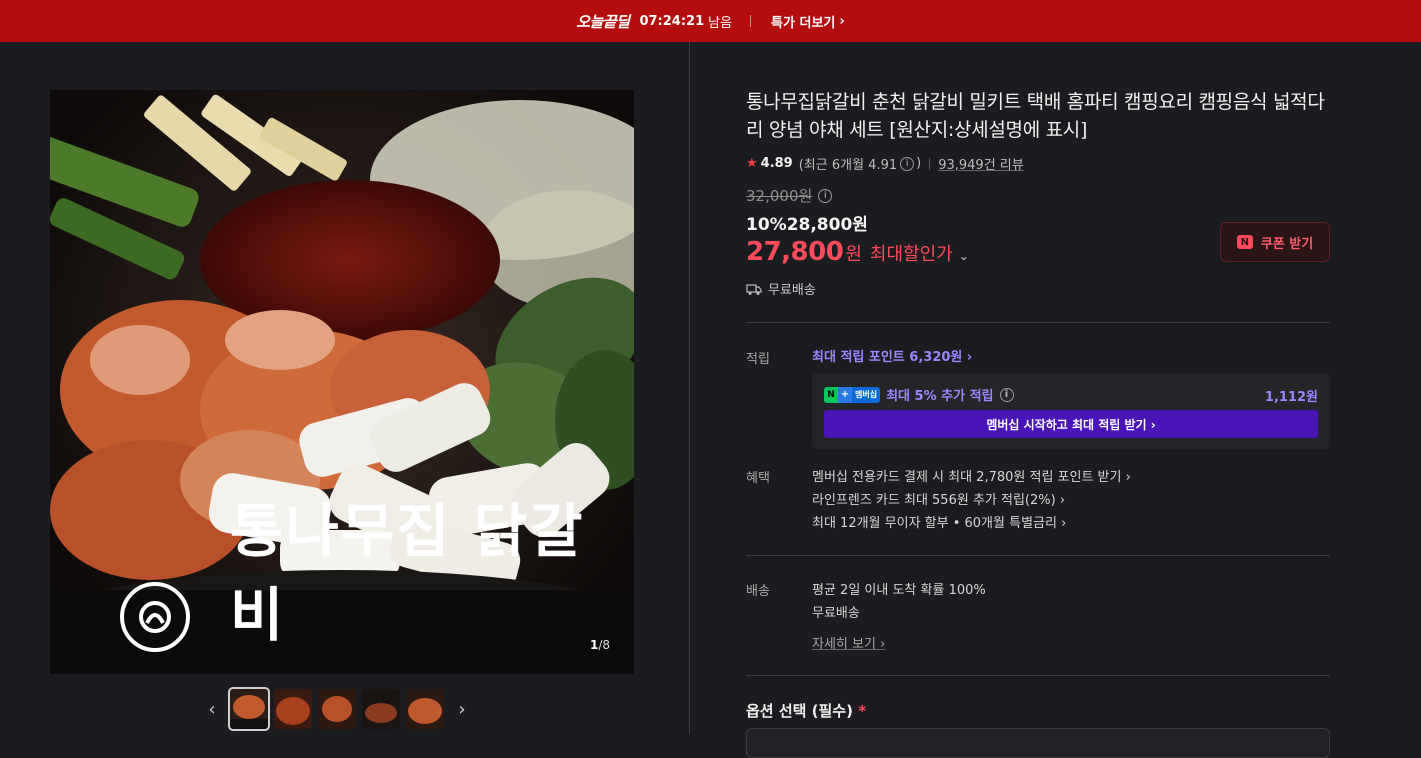 The image size is (1421, 758). Describe the element at coordinates (1291, 397) in the screenshot. I see `membership-amount: 1,112원` at that location.